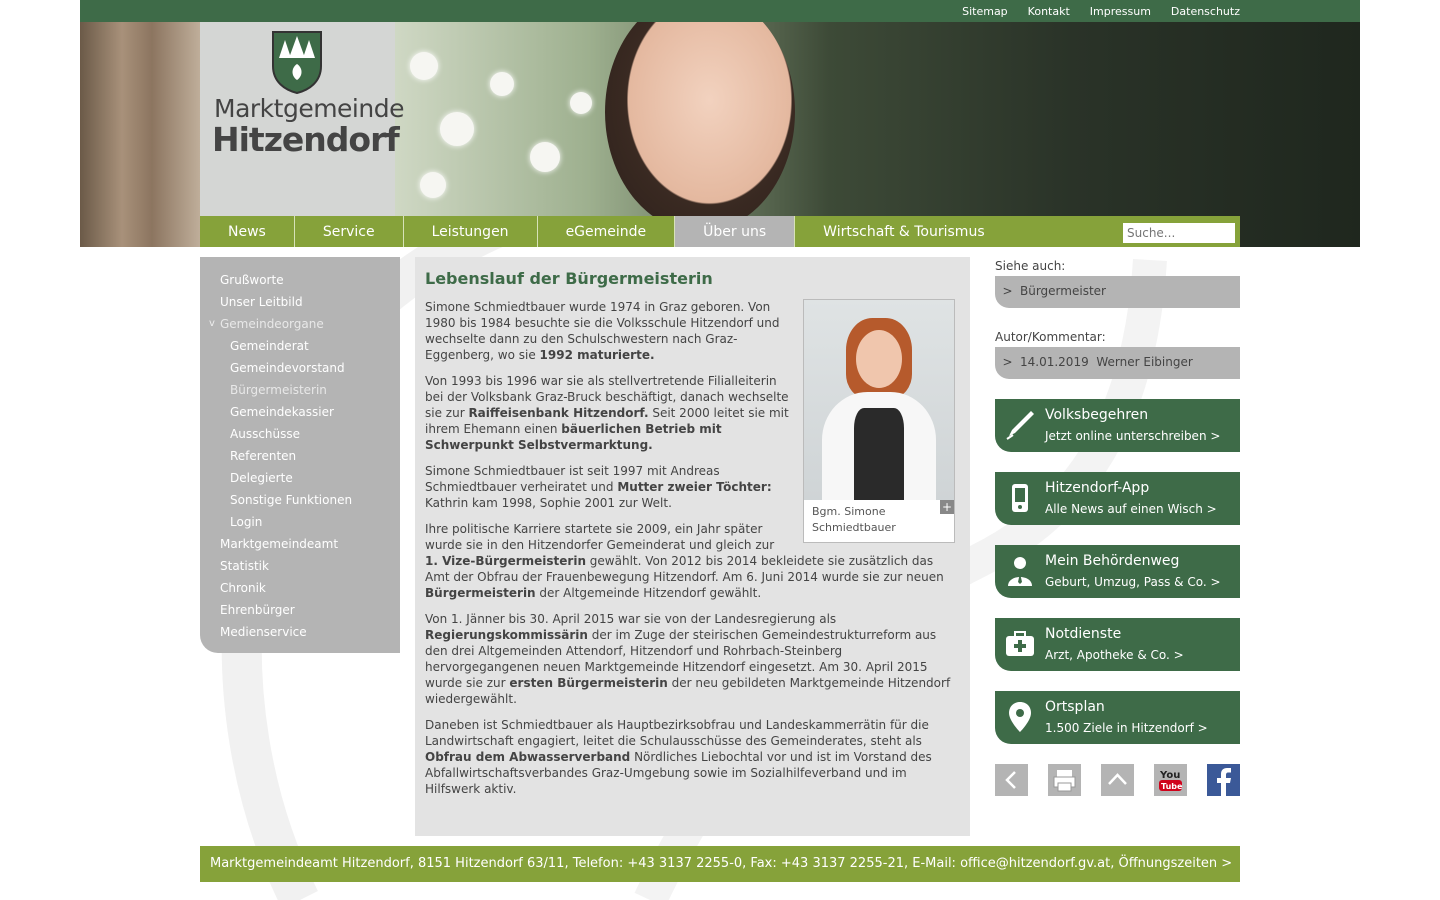 Image resolution: width=1440 pixels, height=900 pixels. I want to click on map-pin-icon, so click(1020, 717).